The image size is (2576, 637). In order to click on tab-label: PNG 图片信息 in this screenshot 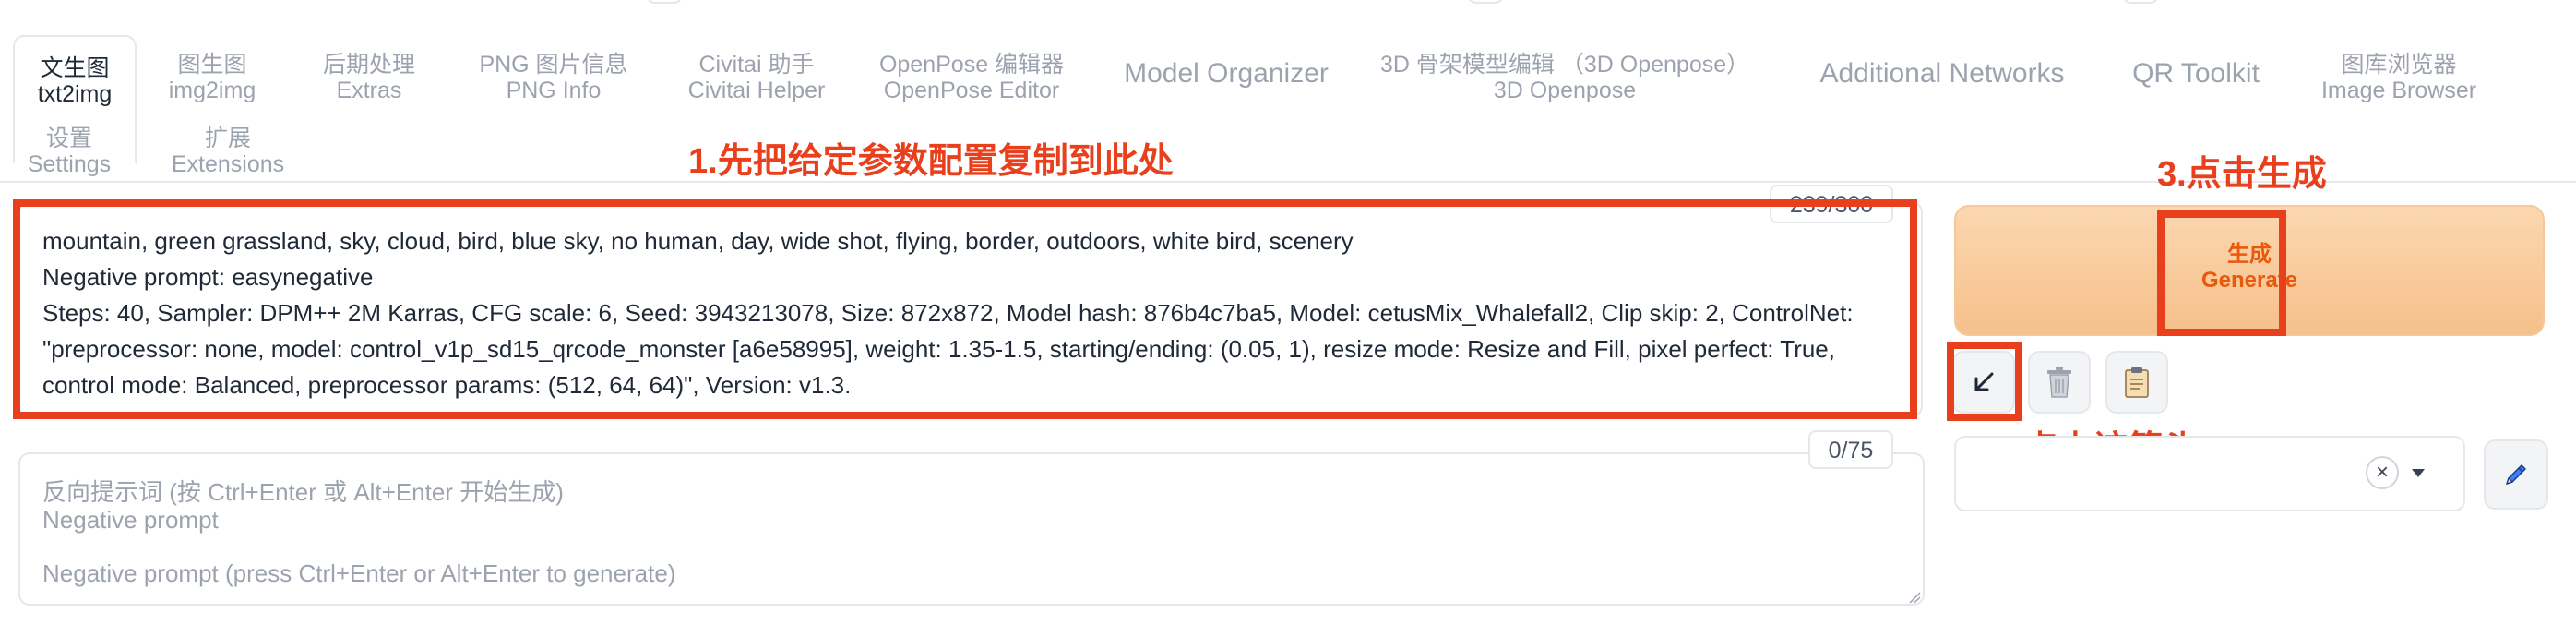, I will do `click(553, 65)`.